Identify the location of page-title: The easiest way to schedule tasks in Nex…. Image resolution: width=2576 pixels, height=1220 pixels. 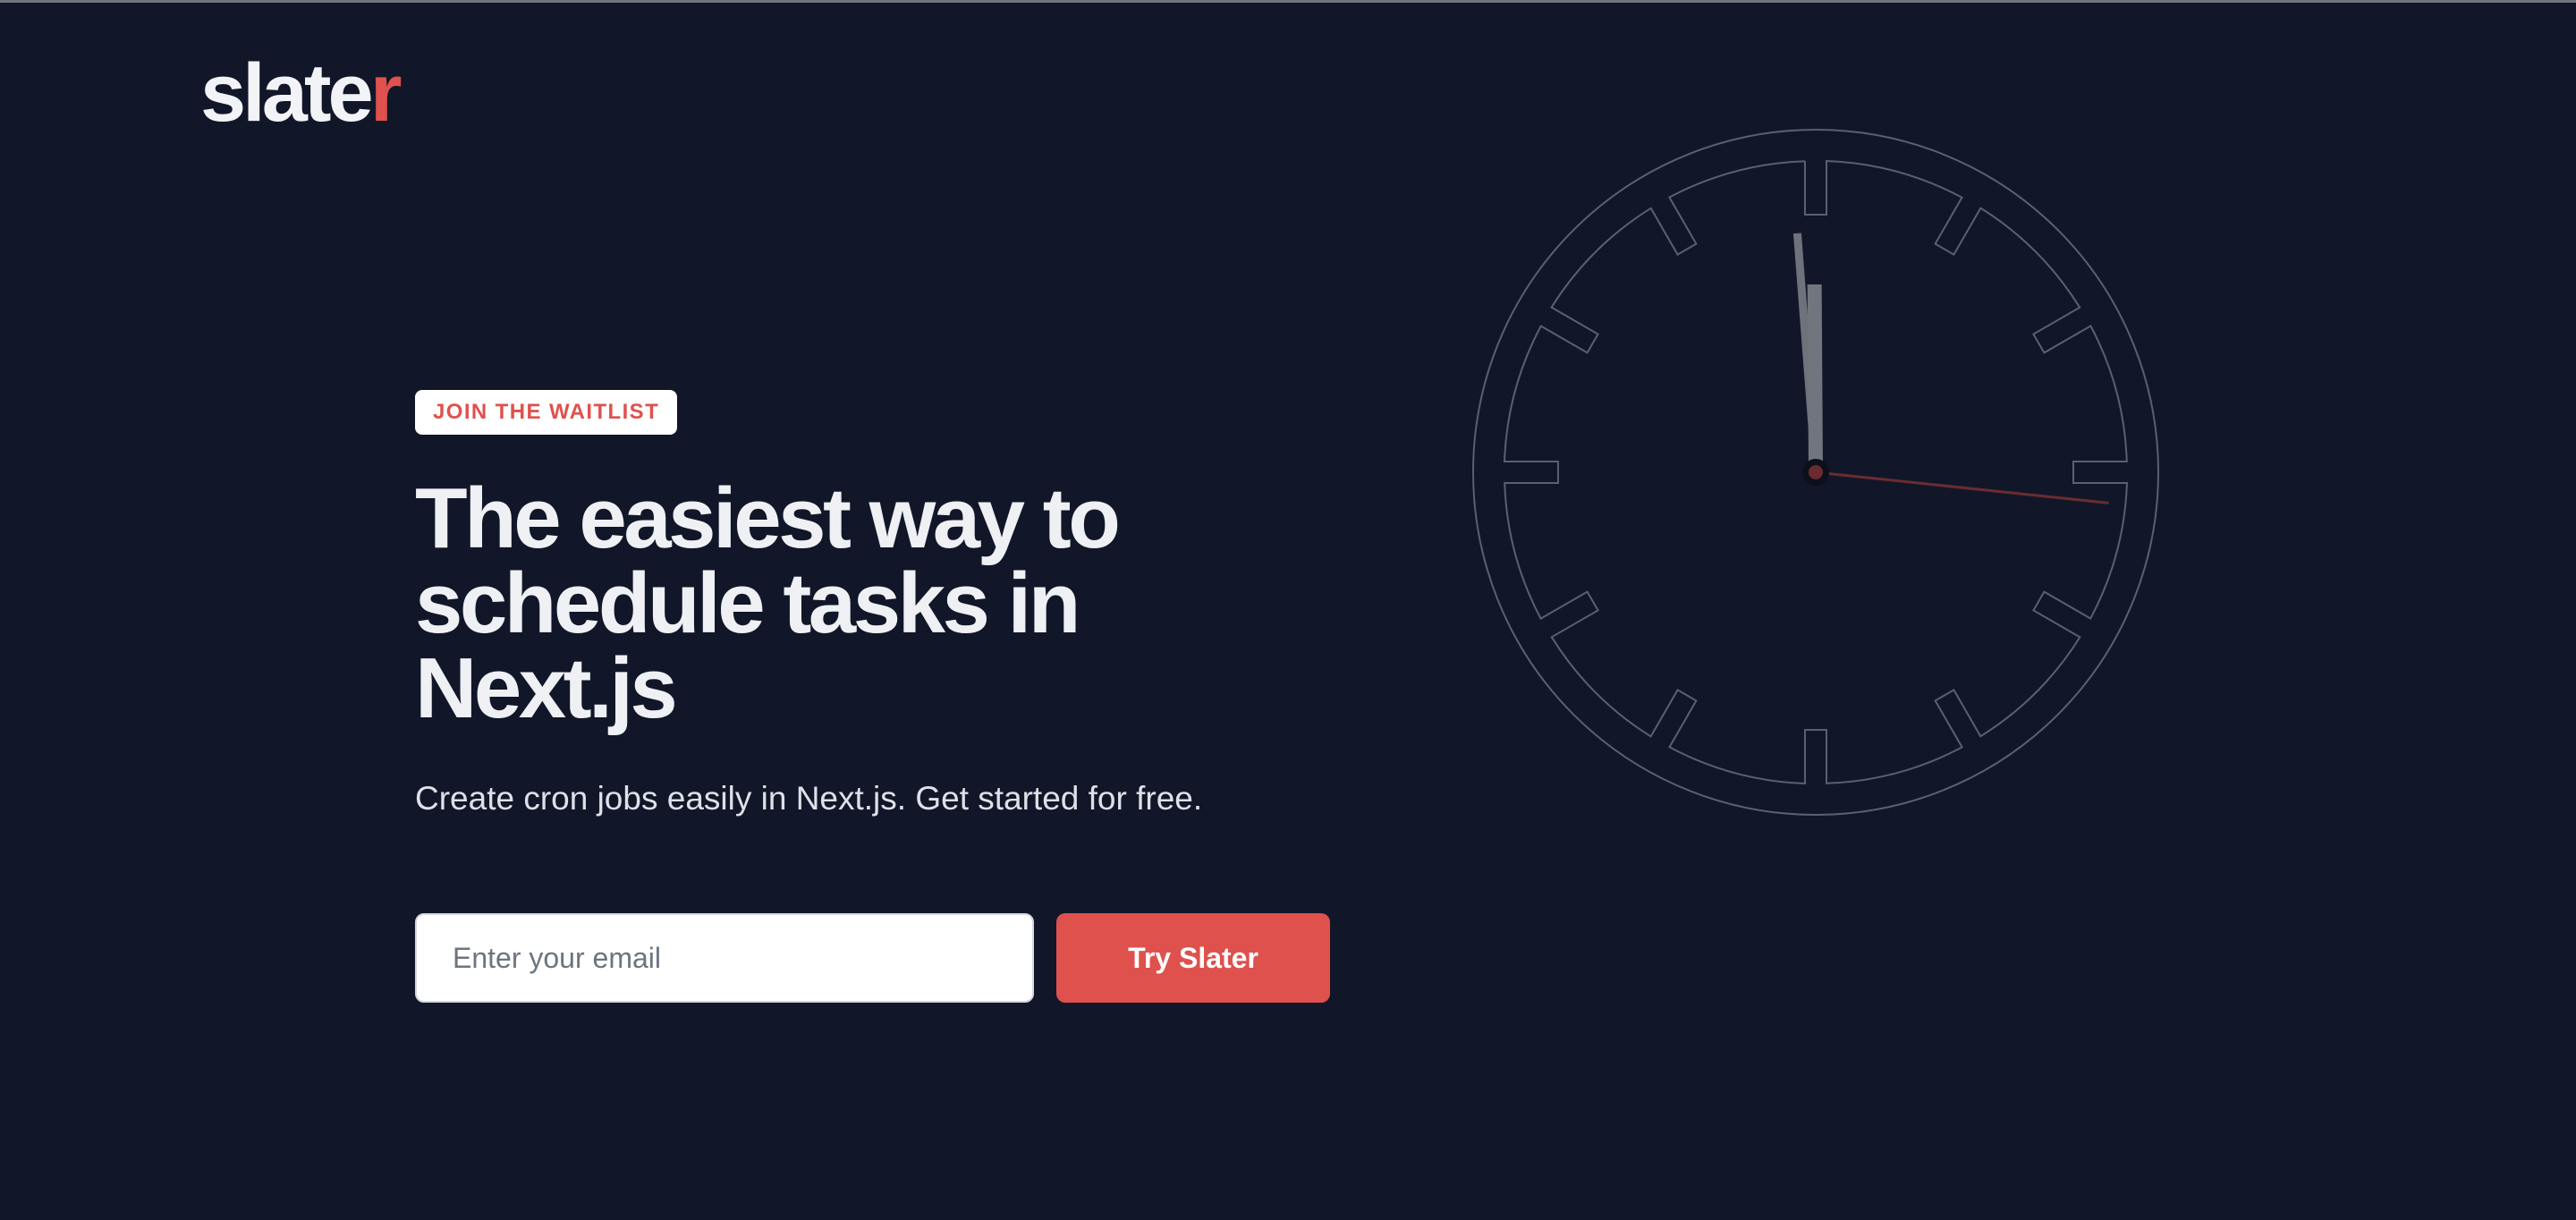
(768, 603).